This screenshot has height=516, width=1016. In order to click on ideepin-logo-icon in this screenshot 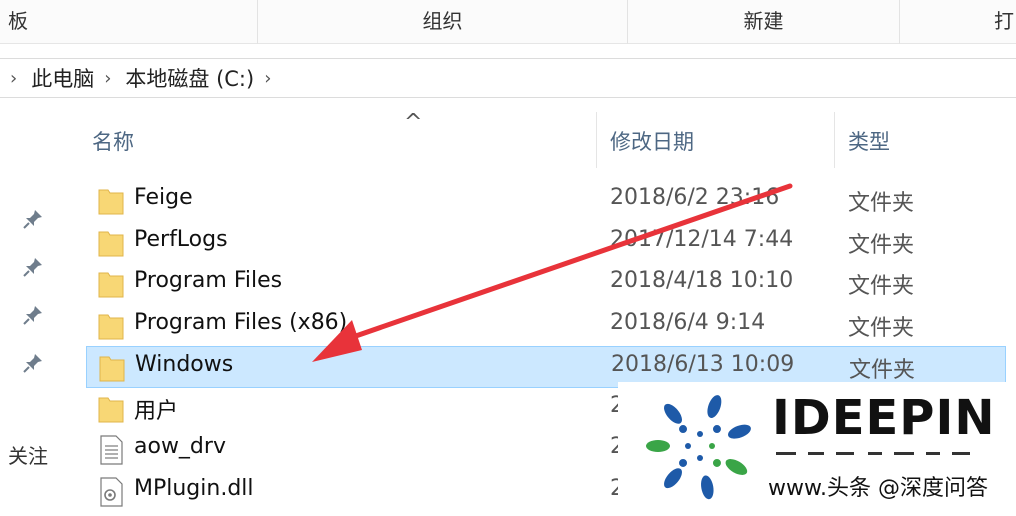, I will do `click(698, 447)`.